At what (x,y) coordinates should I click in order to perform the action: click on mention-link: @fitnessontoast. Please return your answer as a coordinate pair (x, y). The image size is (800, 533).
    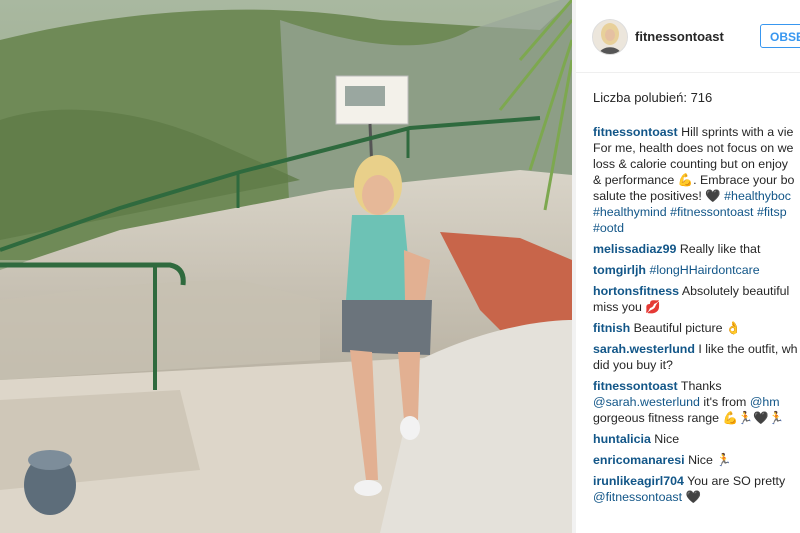
    Looking at the image, I should click on (637, 497).